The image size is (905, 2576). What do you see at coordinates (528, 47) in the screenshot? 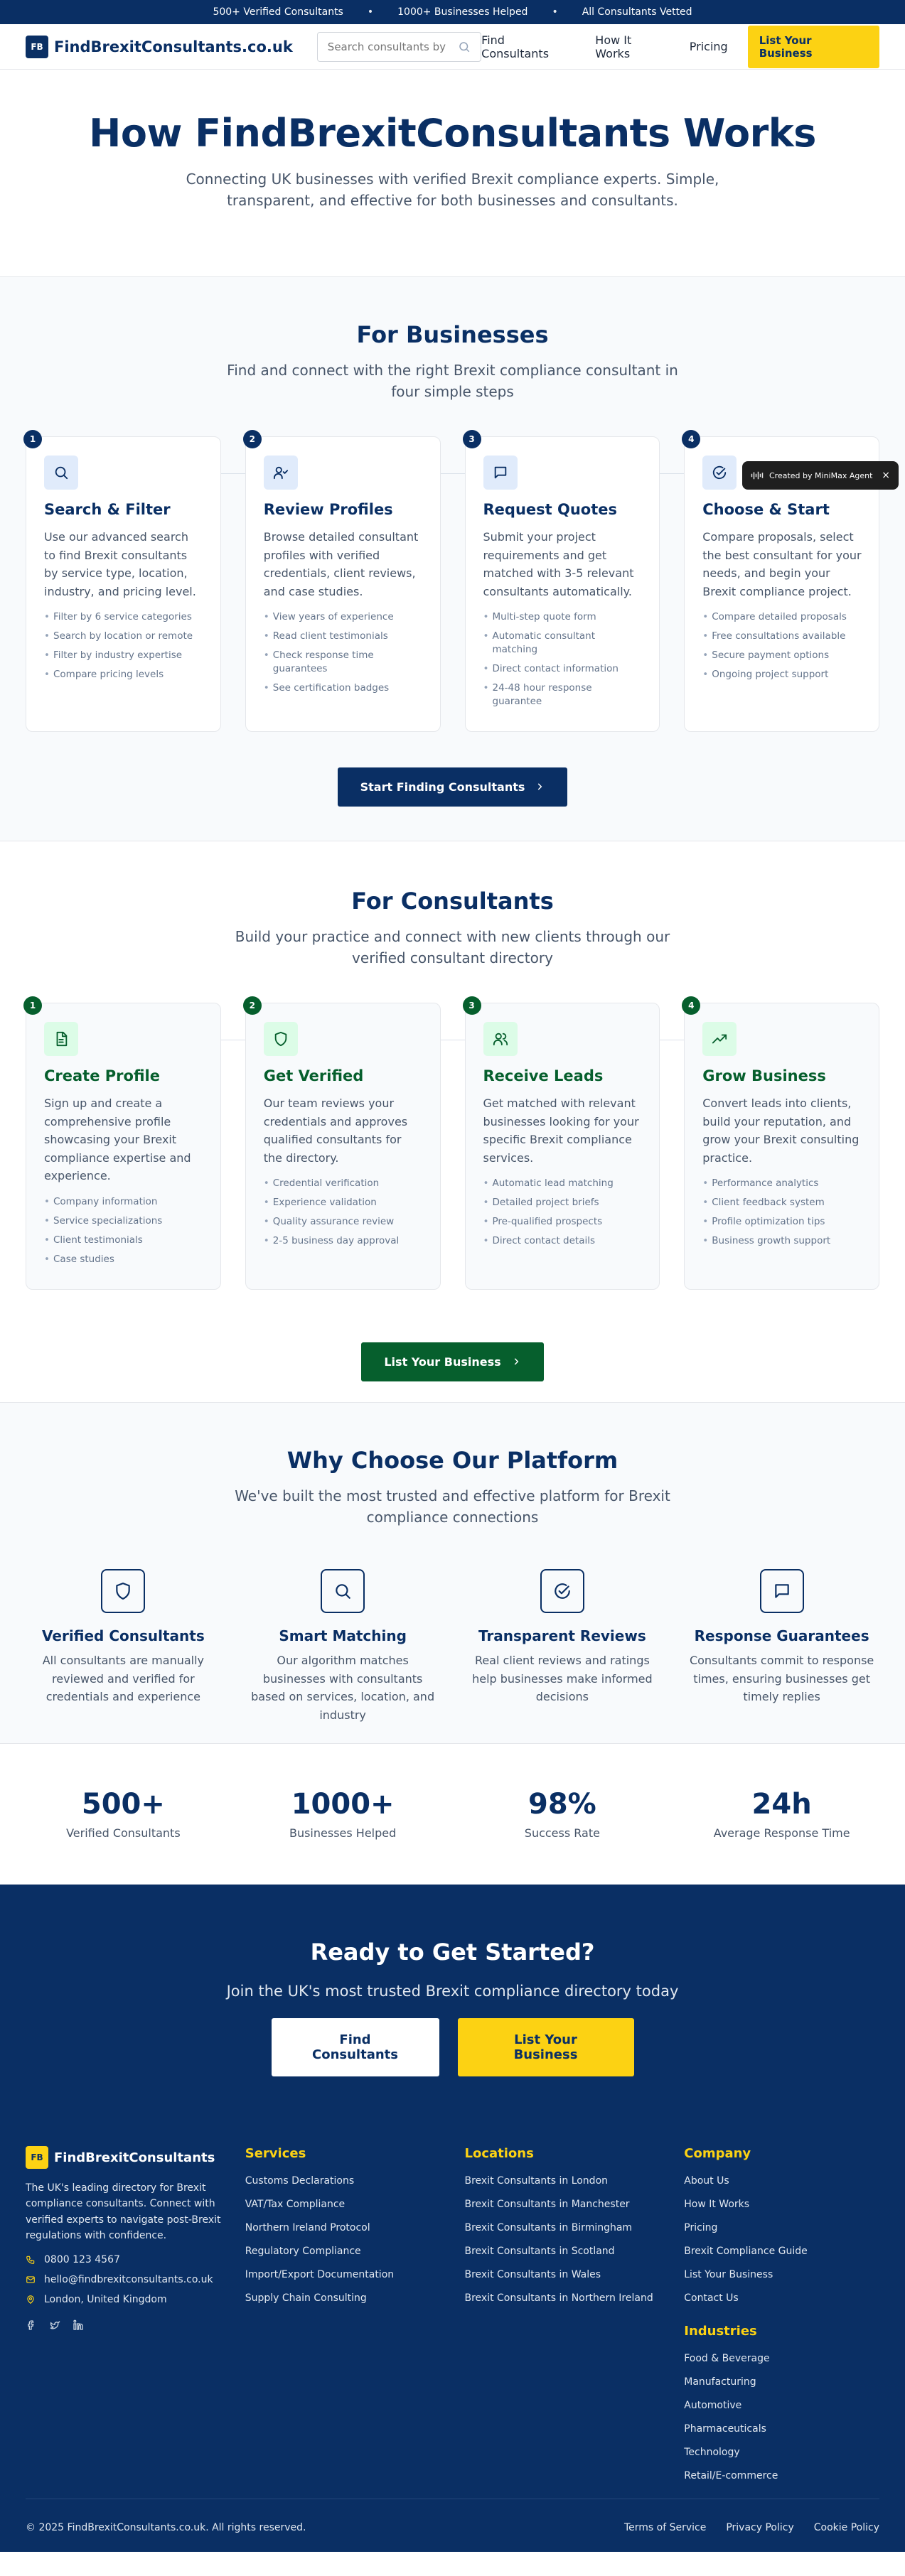
I see `nav-link-find-consultants: Find Consultants` at bounding box center [528, 47].